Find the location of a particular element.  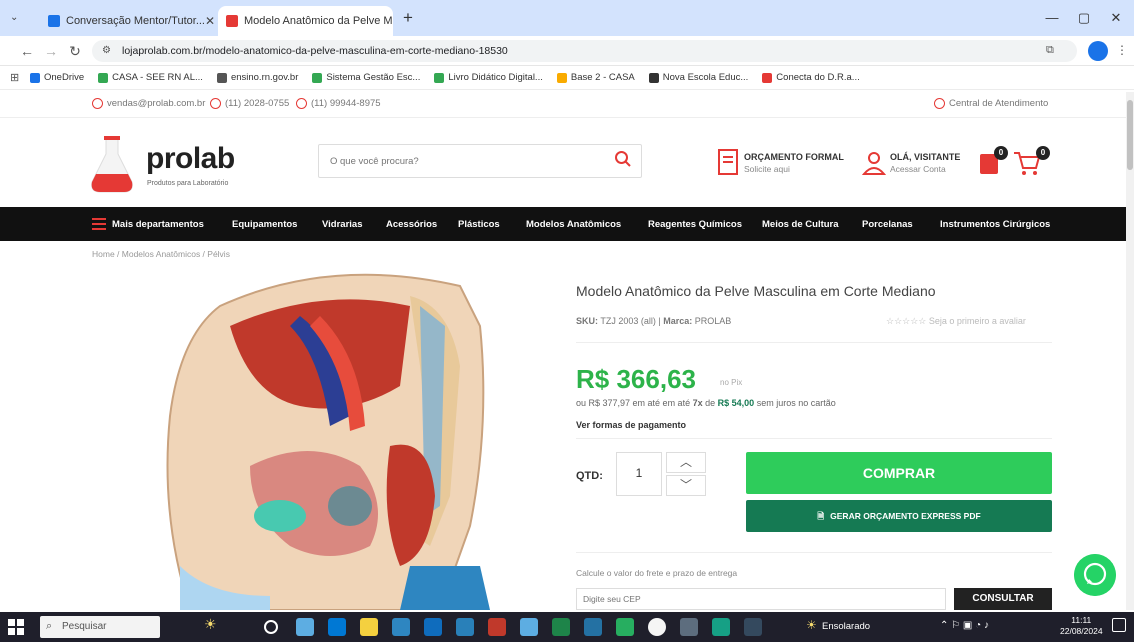

tab-conversacao: Conversação Mentor/Tutor... ✕ is located at coordinates (127, 21).